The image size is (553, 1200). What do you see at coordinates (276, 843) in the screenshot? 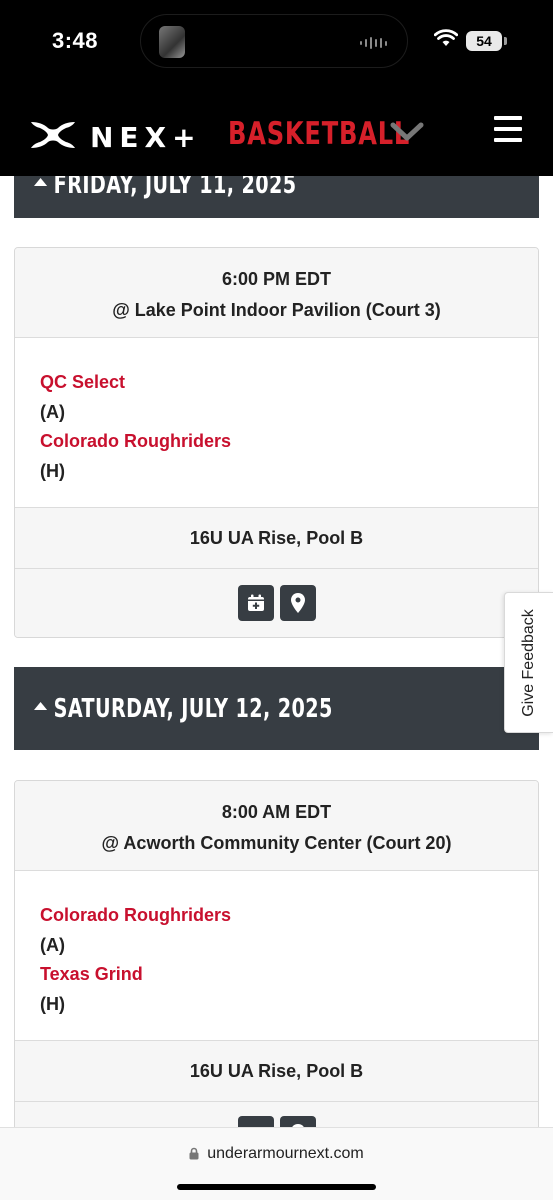
I see `game-venue: @ Acworth Community Center (Court 20)` at bounding box center [276, 843].